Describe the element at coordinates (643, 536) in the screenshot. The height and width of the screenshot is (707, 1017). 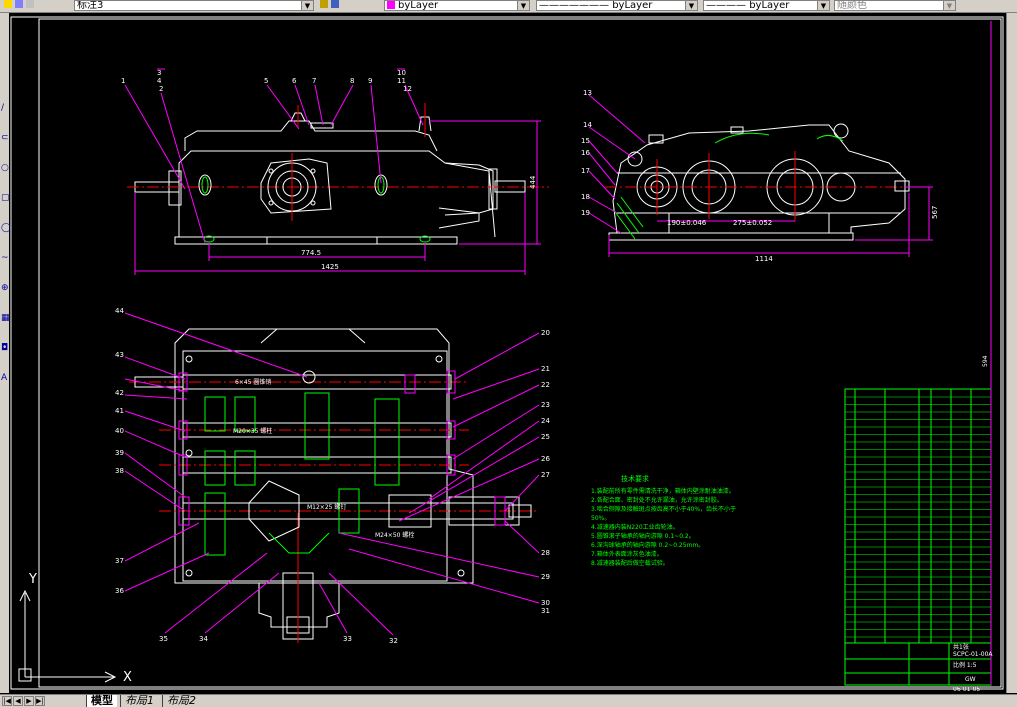
I see `svg-text: 5.圆锥滚子轴承的轴向游隙 0.1~0.2。` at that location.